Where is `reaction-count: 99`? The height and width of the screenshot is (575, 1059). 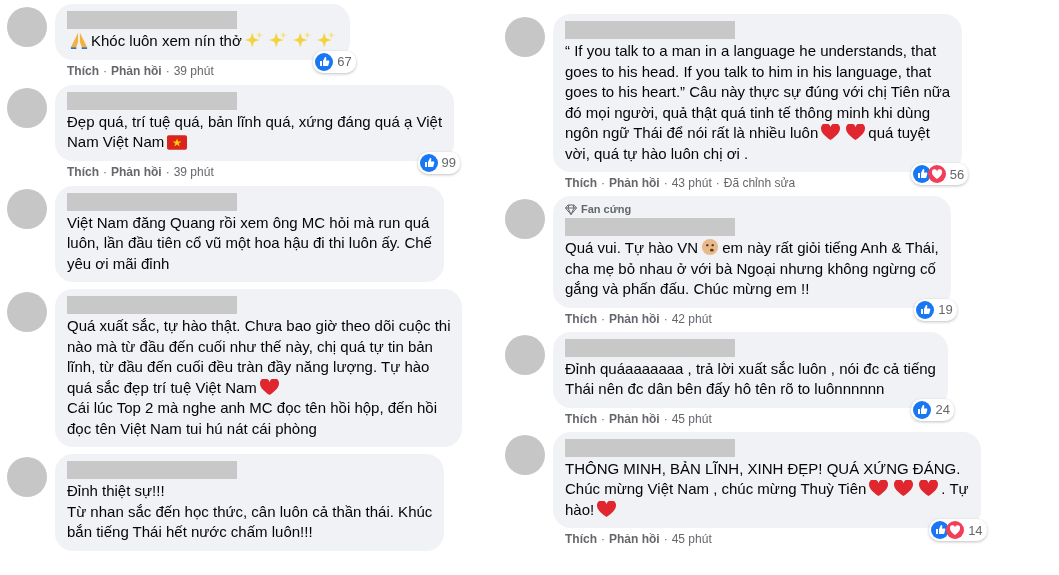 reaction-count: 99 is located at coordinates (439, 162).